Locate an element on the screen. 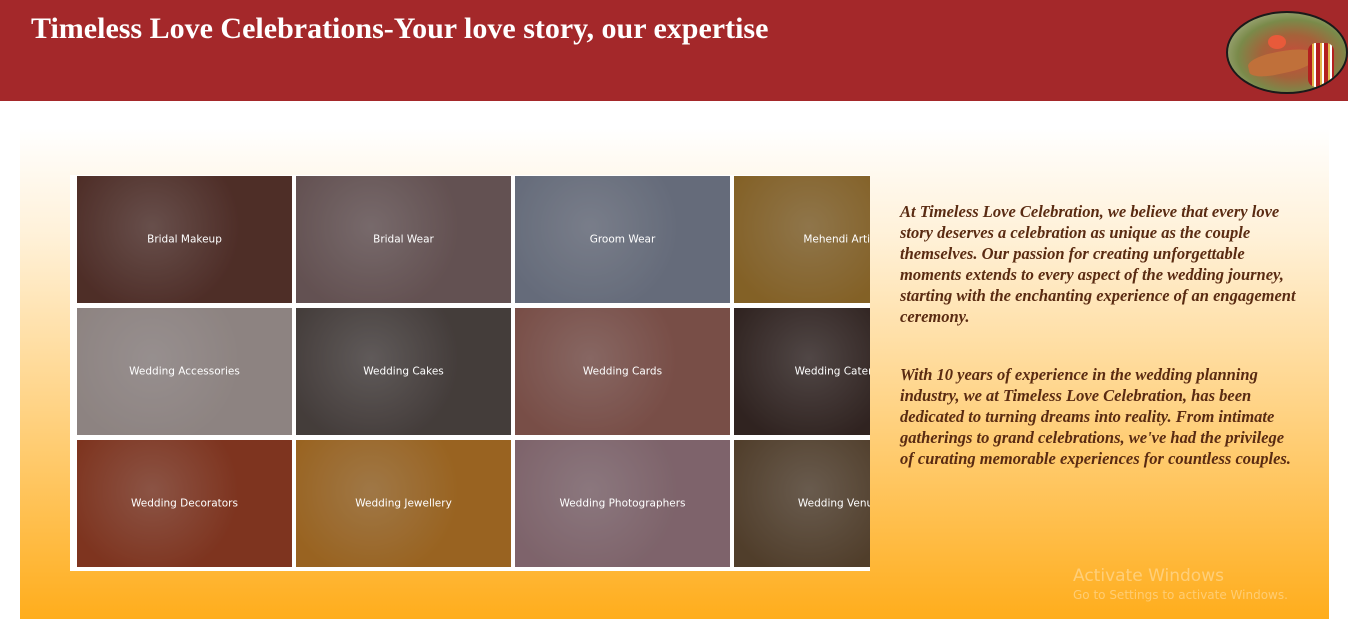 The width and height of the screenshot is (1348, 619). tile-label: Wedding Caterers is located at coordinates (832, 371).